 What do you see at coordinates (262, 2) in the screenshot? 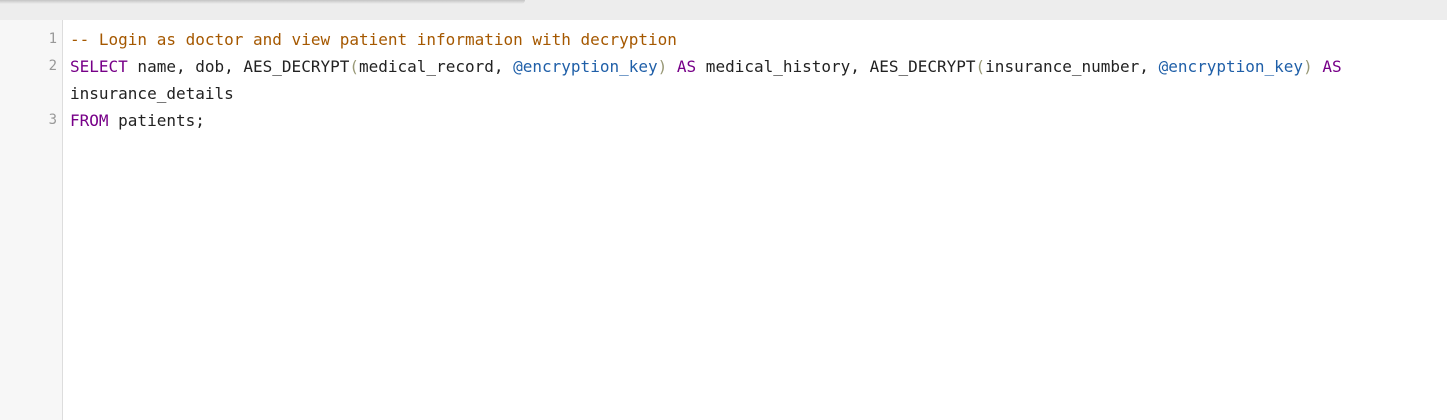
I see `tab-shadow` at bounding box center [262, 2].